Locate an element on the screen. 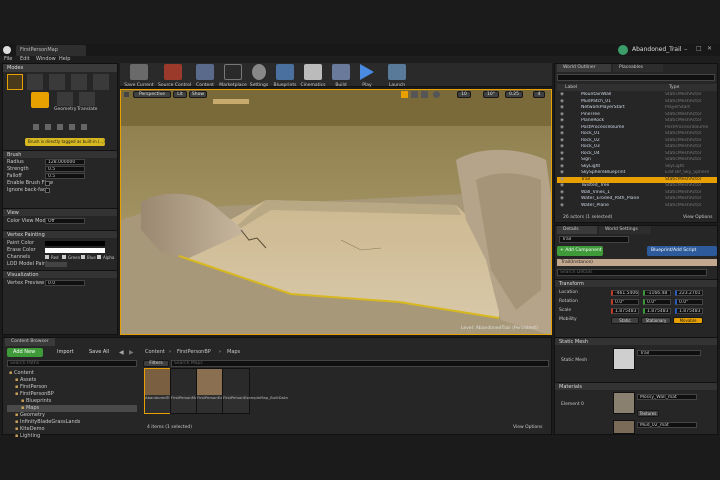  static-mesh-thumbnail is located at coordinates (624, 359).